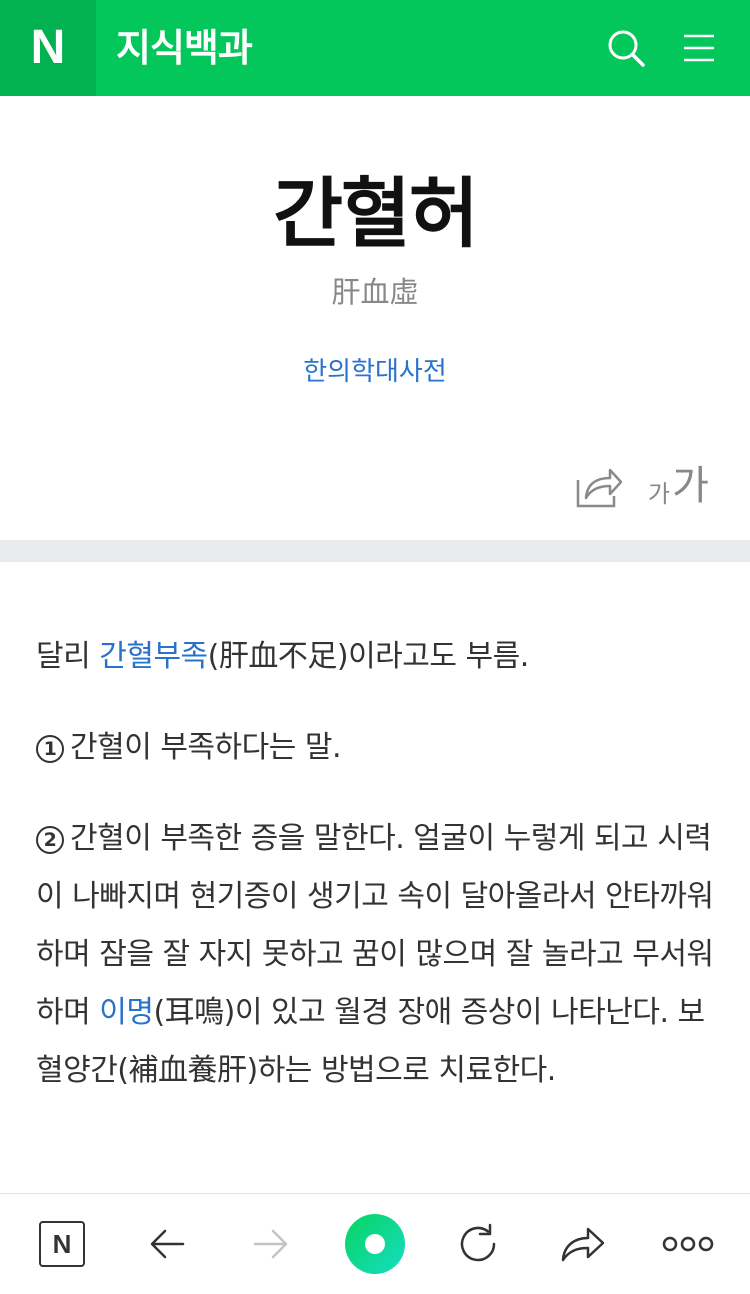 The image size is (750, 1294). I want to click on naver-home-icon: N, so click(62, 1244).